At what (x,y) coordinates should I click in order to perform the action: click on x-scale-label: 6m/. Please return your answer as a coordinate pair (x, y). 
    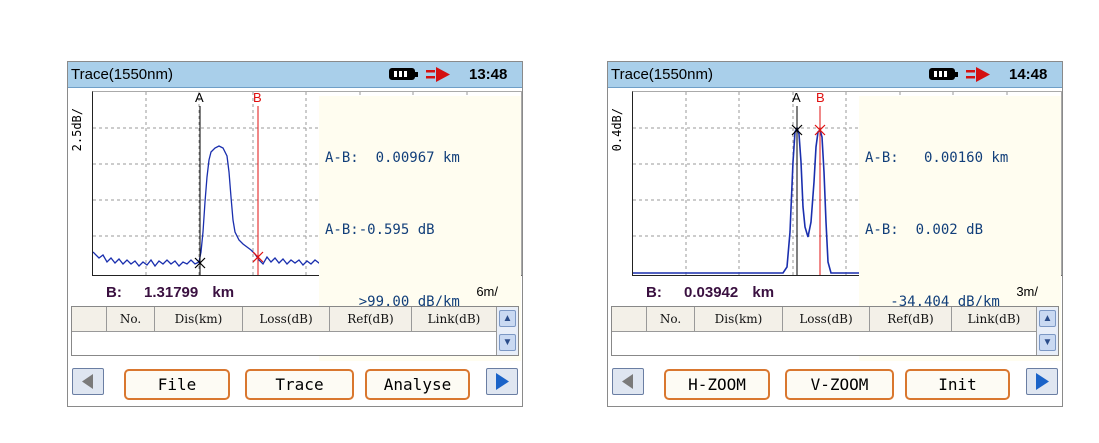
    Looking at the image, I should click on (487, 291).